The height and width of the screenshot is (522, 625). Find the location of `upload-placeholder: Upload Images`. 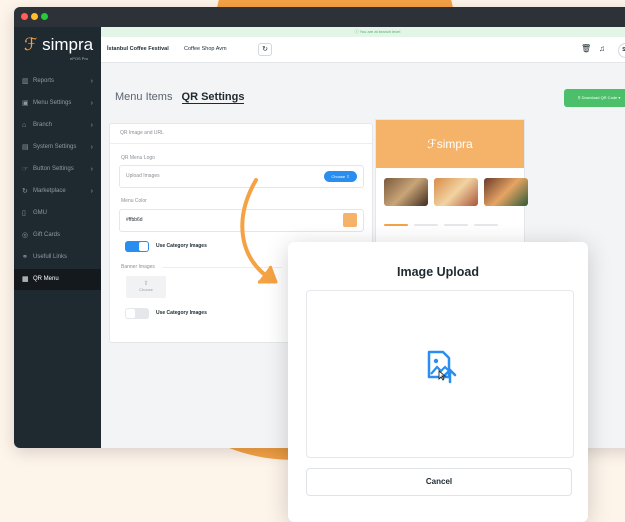

upload-placeholder: Upload Images is located at coordinates (143, 176).